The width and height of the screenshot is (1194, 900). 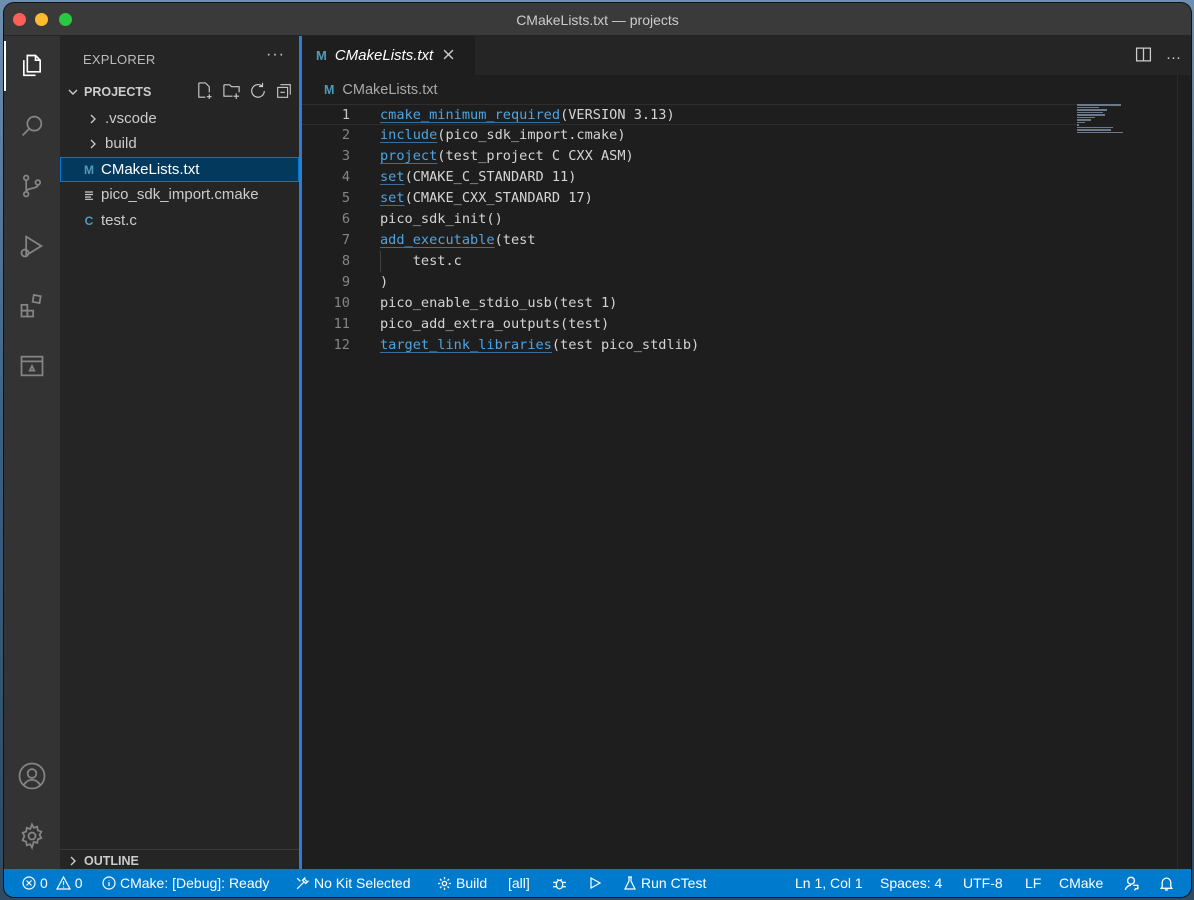 What do you see at coordinates (1143, 57) in the screenshot?
I see `split-editor-icon` at bounding box center [1143, 57].